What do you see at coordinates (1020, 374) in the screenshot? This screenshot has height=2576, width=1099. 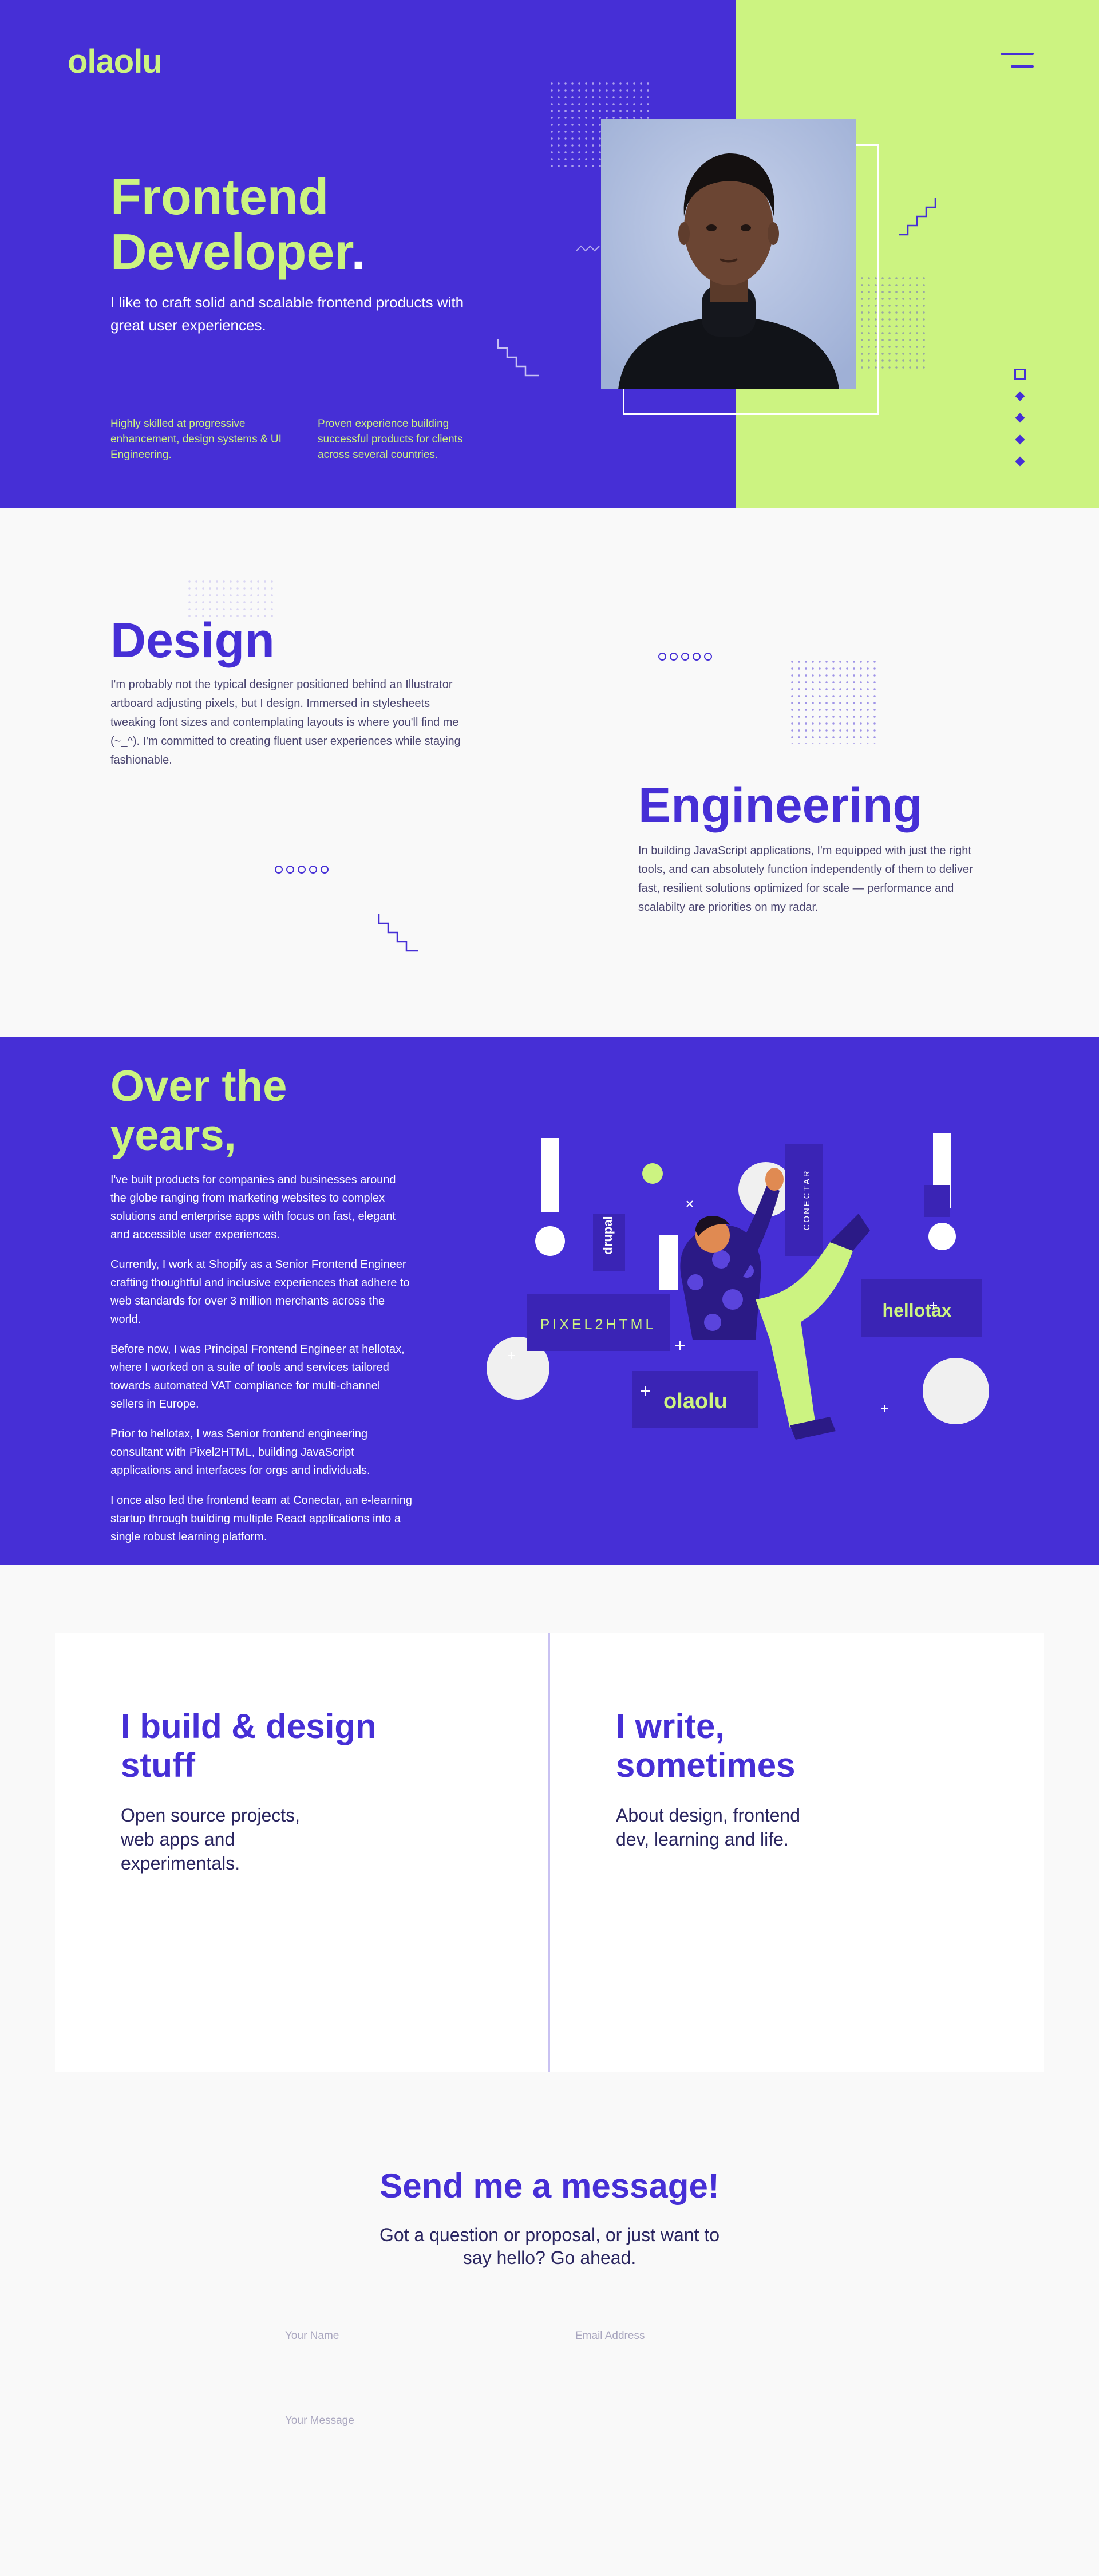 I see `side-nav-active-square-icon` at bounding box center [1020, 374].